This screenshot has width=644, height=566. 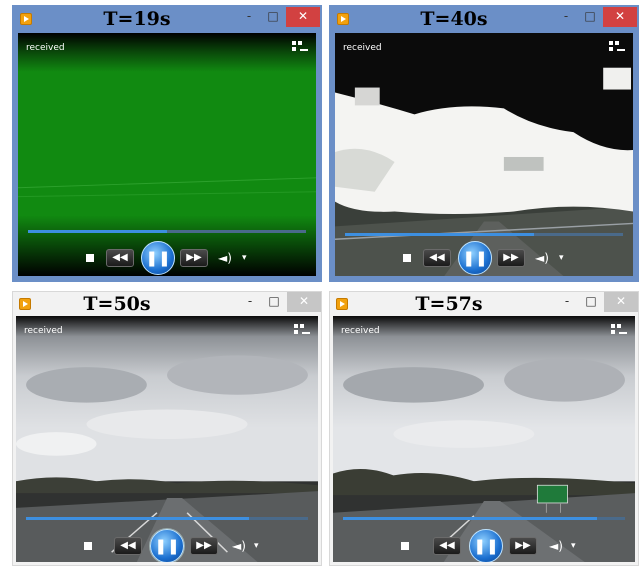 I want to click on window-title: T=50s, so click(x=117, y=304).